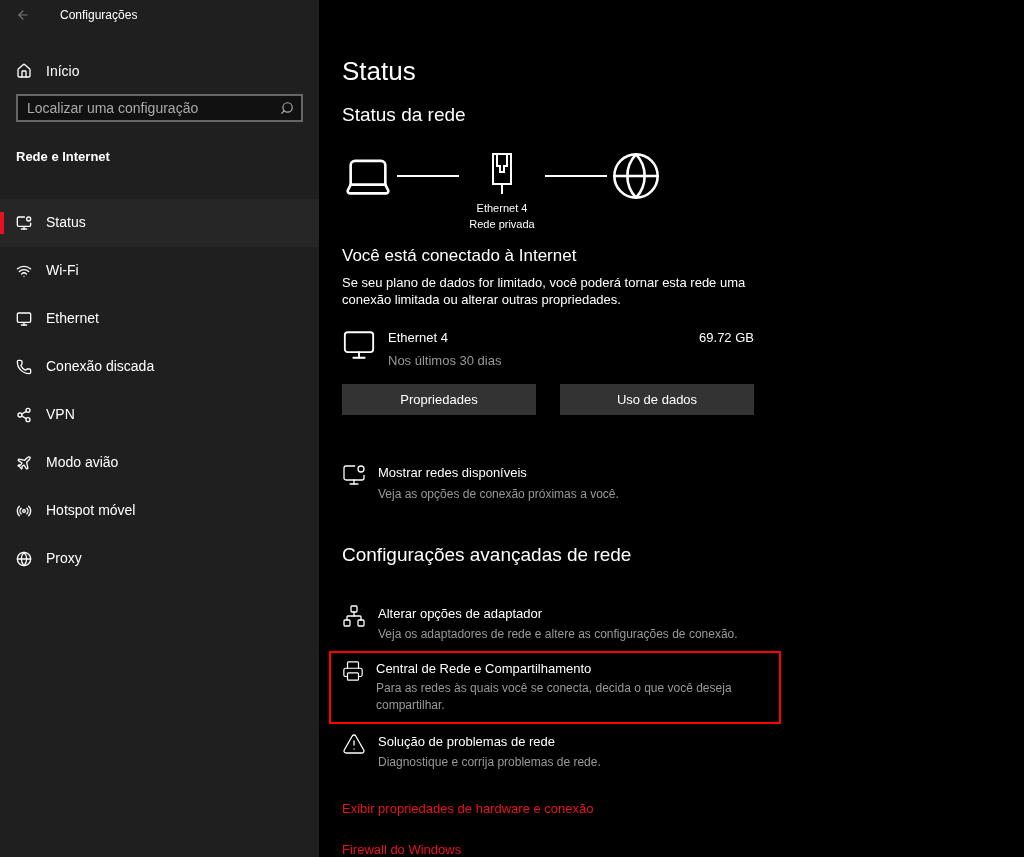 The height and width of the screenshot is (857, 1024). I want to click on settings-link: Firewall do Windows, so click(402, 848).